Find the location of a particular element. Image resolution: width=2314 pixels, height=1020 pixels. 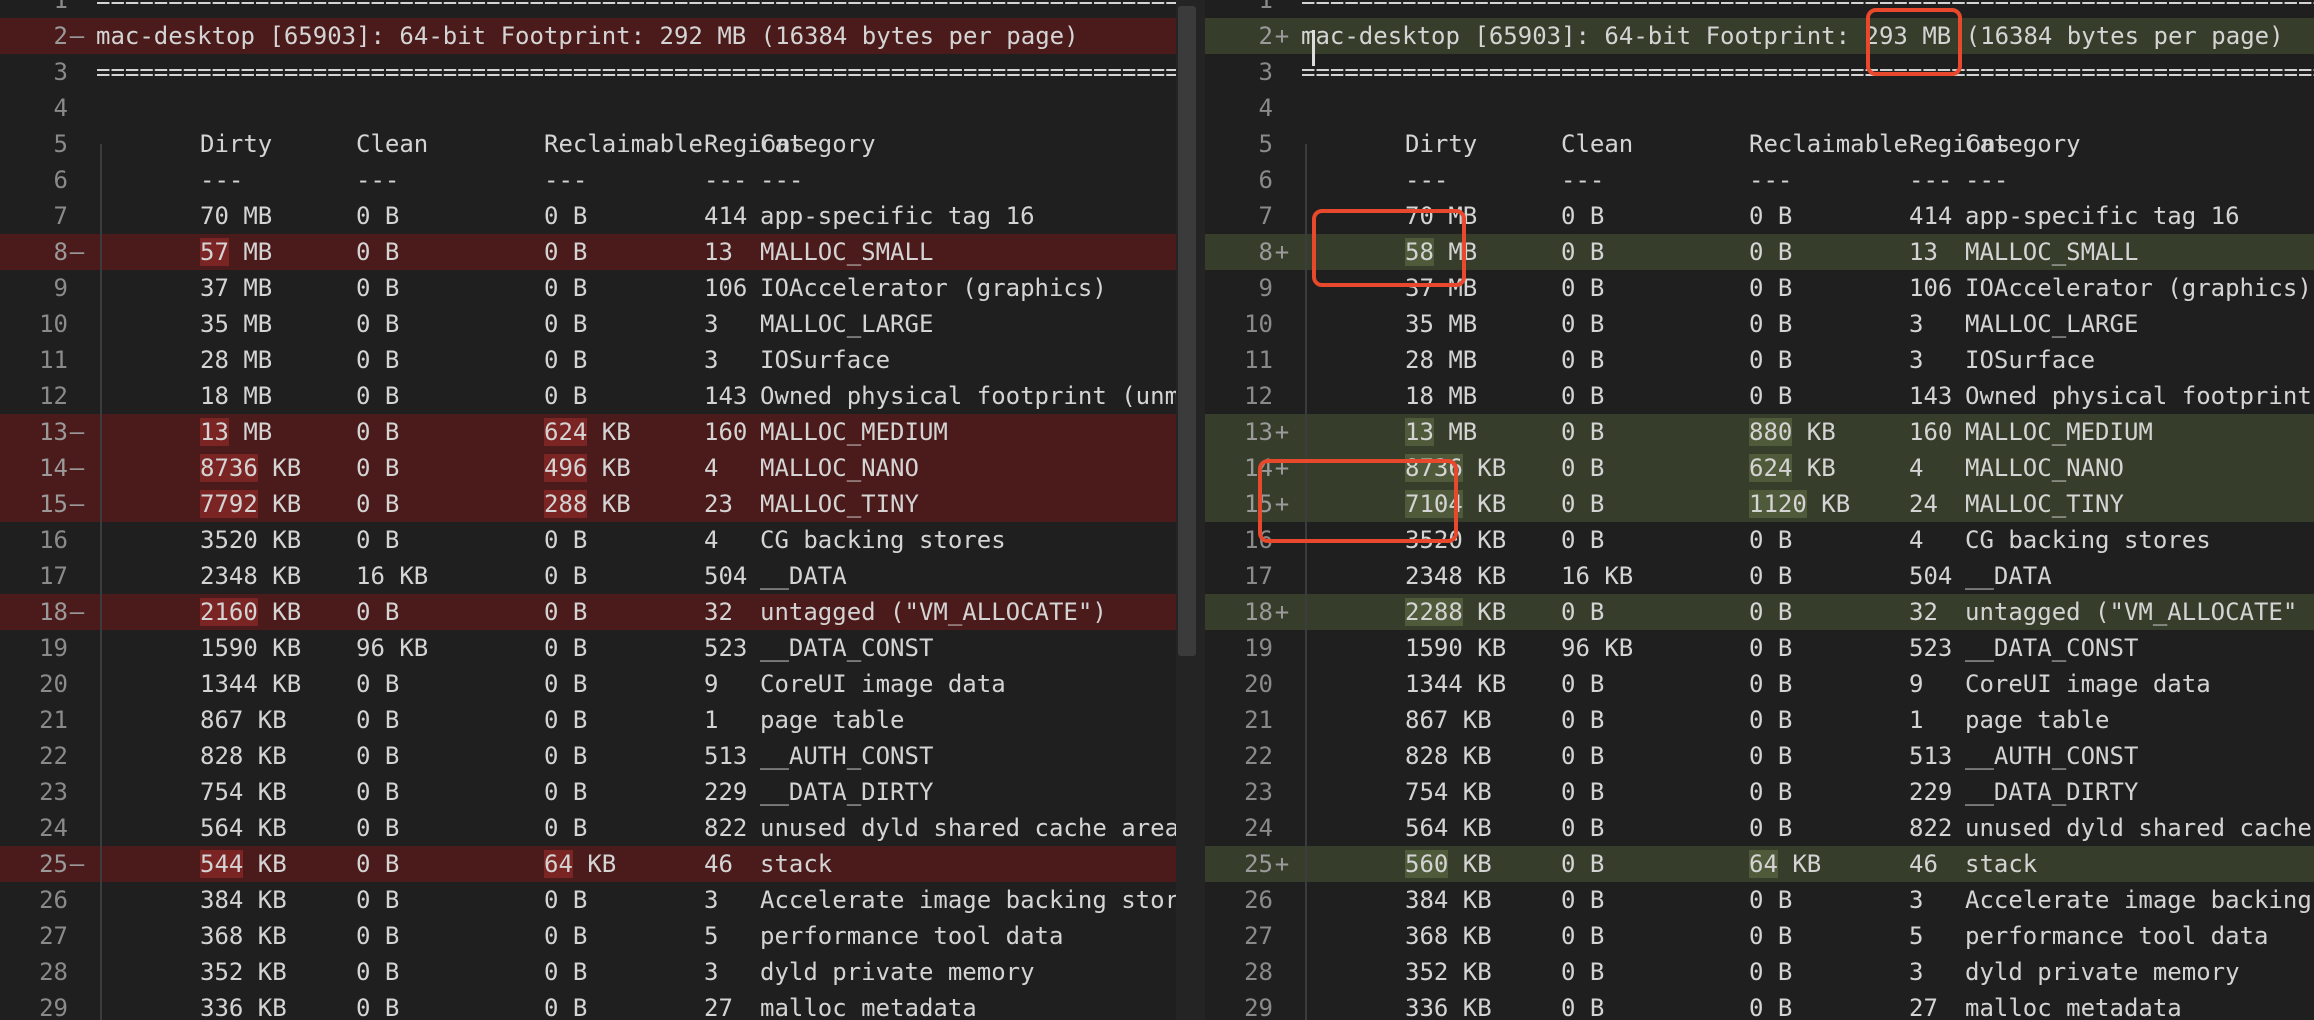

changed-number: 1120 is located at coordinates (1778, 504).